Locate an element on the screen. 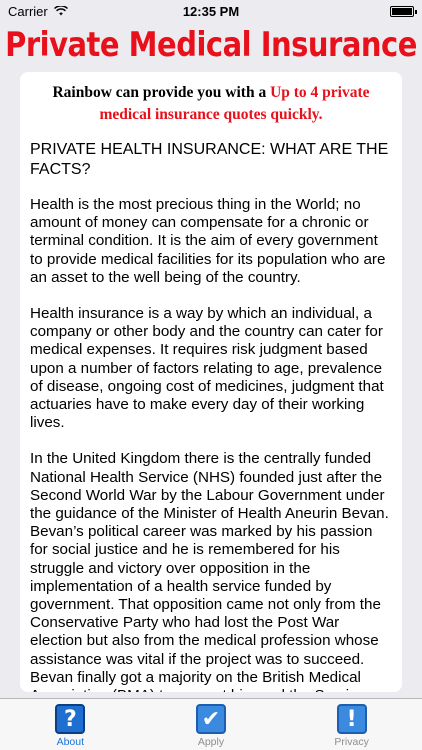  tab-privacy: ! Privacy is located at coordinates (352, 723).